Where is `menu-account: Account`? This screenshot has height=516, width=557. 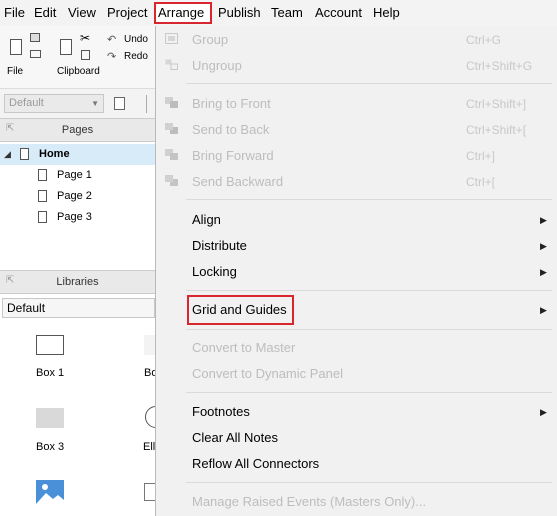
menu-account: Account is located at coordinates (338, 13).